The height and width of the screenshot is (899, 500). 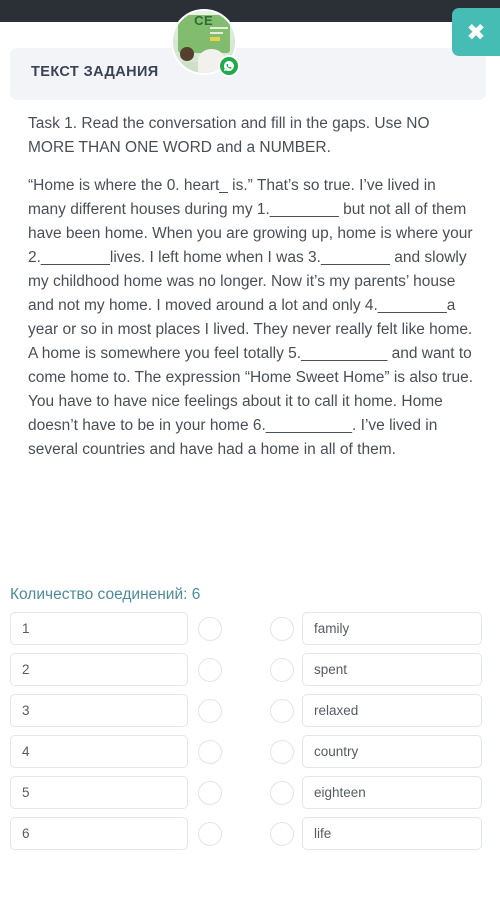 I want to click on avatar-photo-lines, so click(x=219, y=35).